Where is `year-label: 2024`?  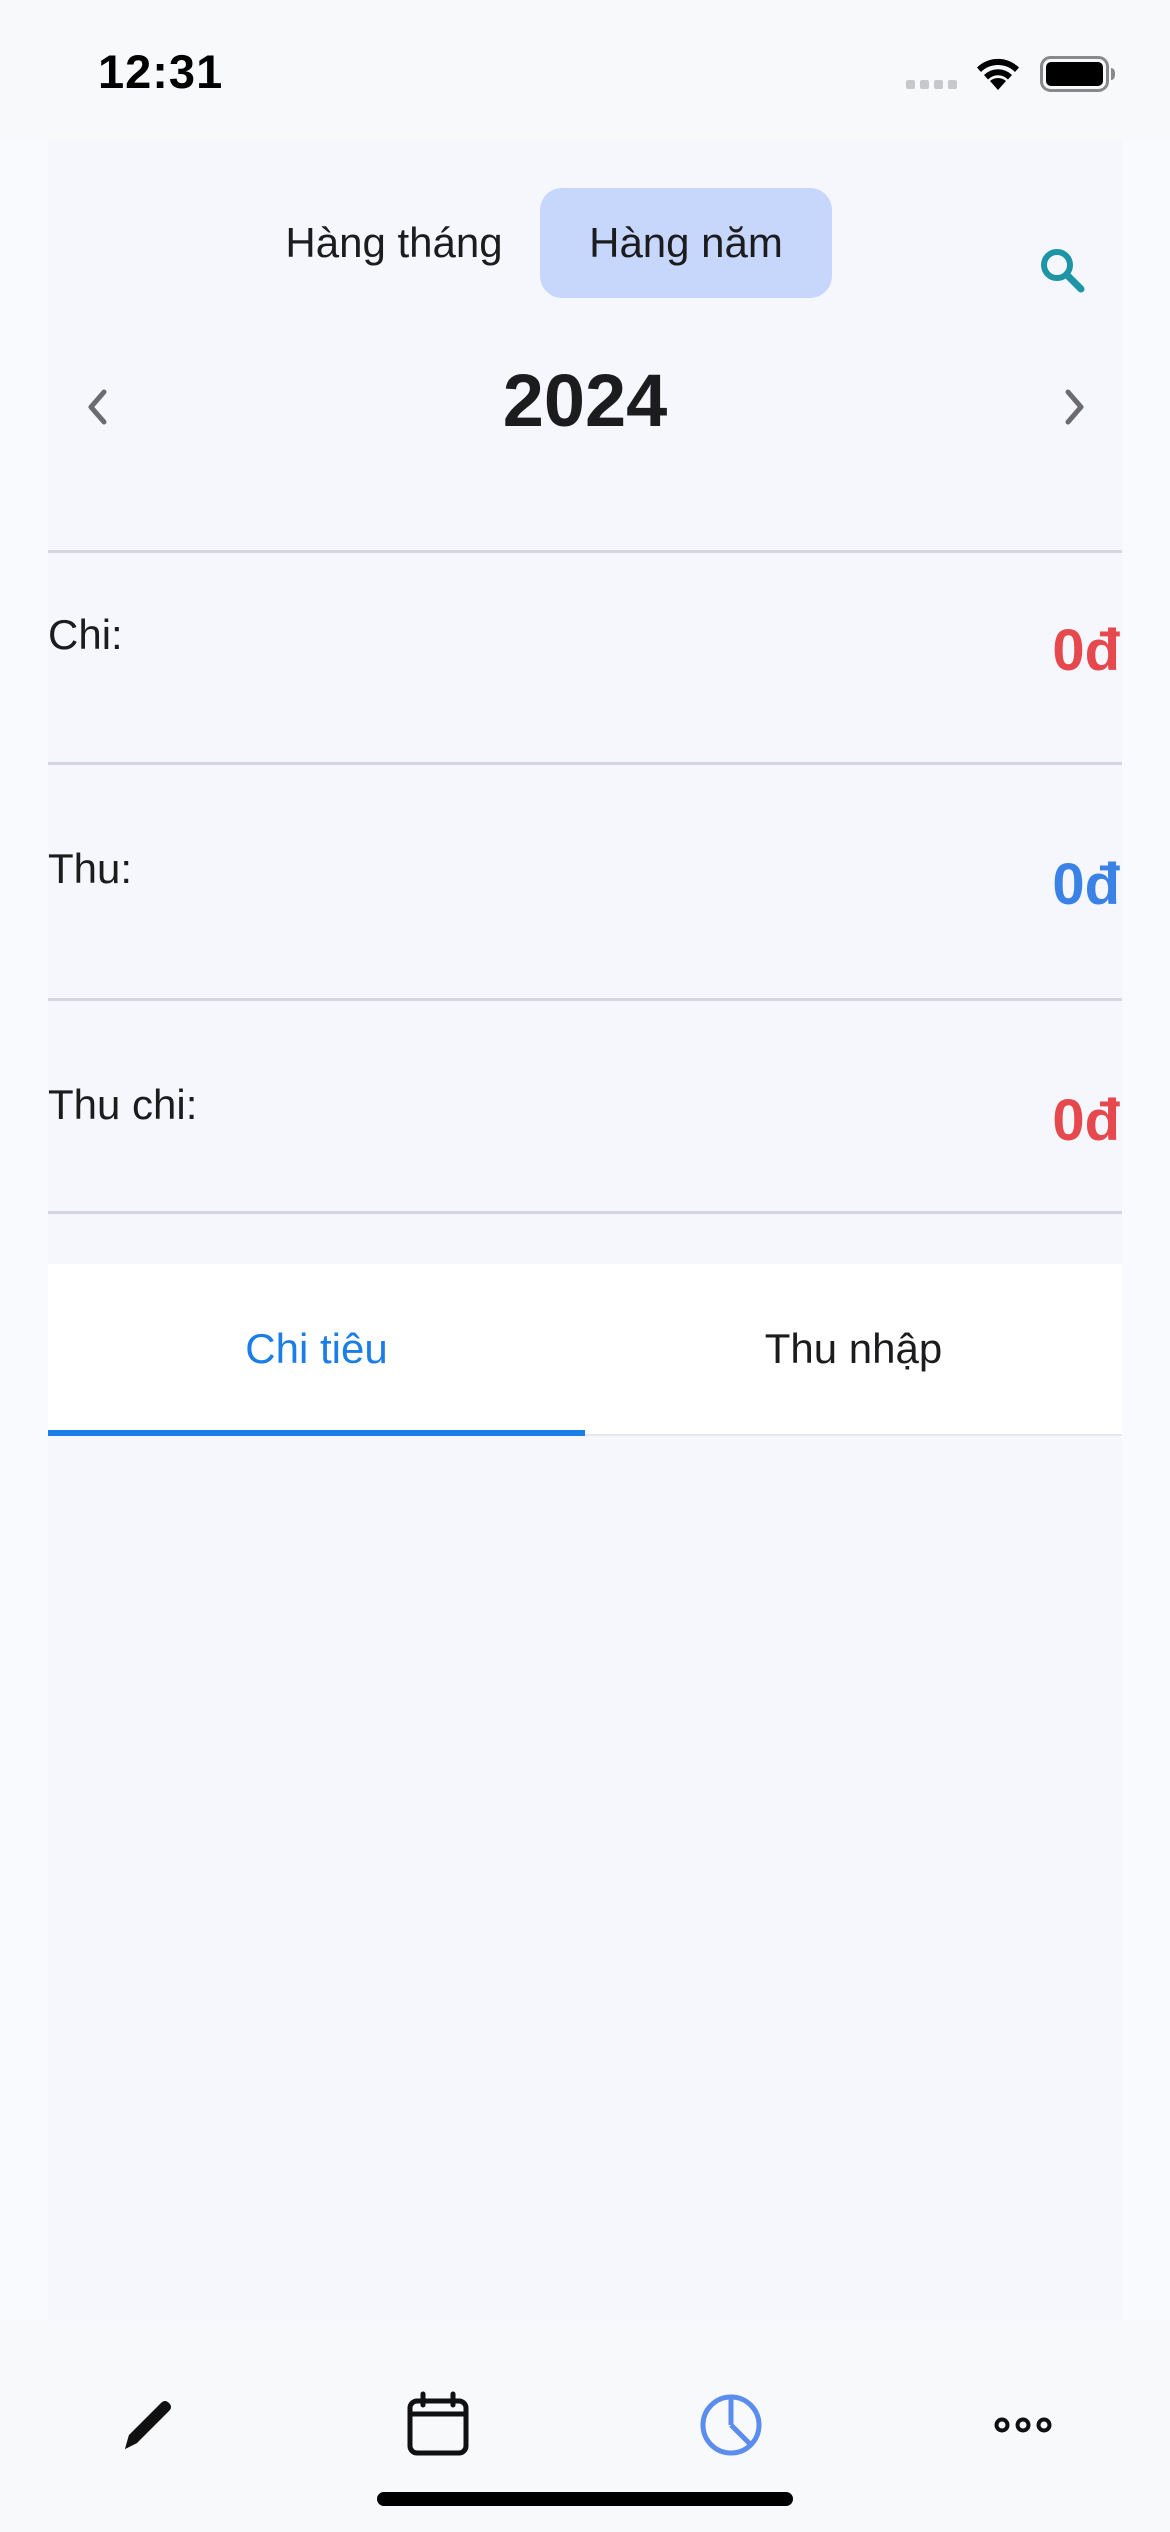
year-label: 2024 is located at coordinates (585, 400).